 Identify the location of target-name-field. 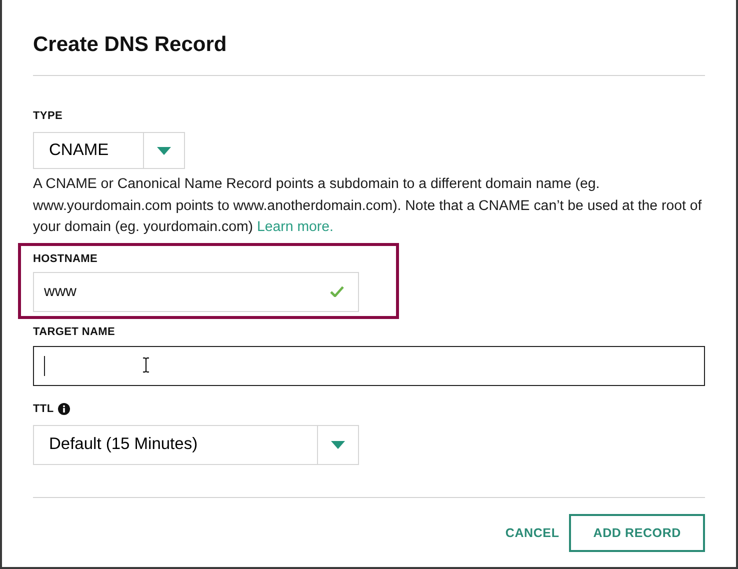
(369, 366).